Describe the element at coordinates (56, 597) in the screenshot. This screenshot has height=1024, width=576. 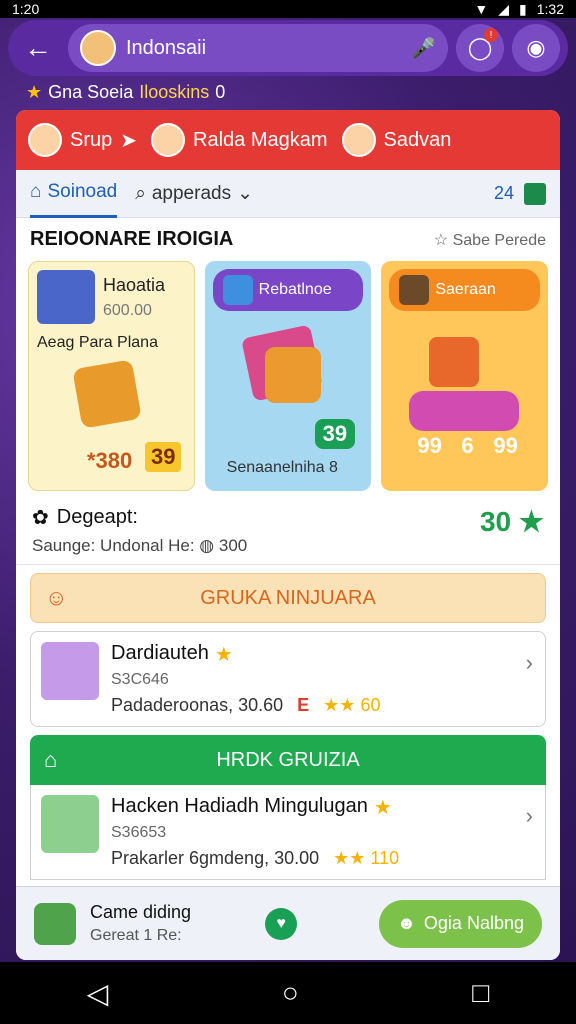
I see `avatar-icon: ☺` at that location.